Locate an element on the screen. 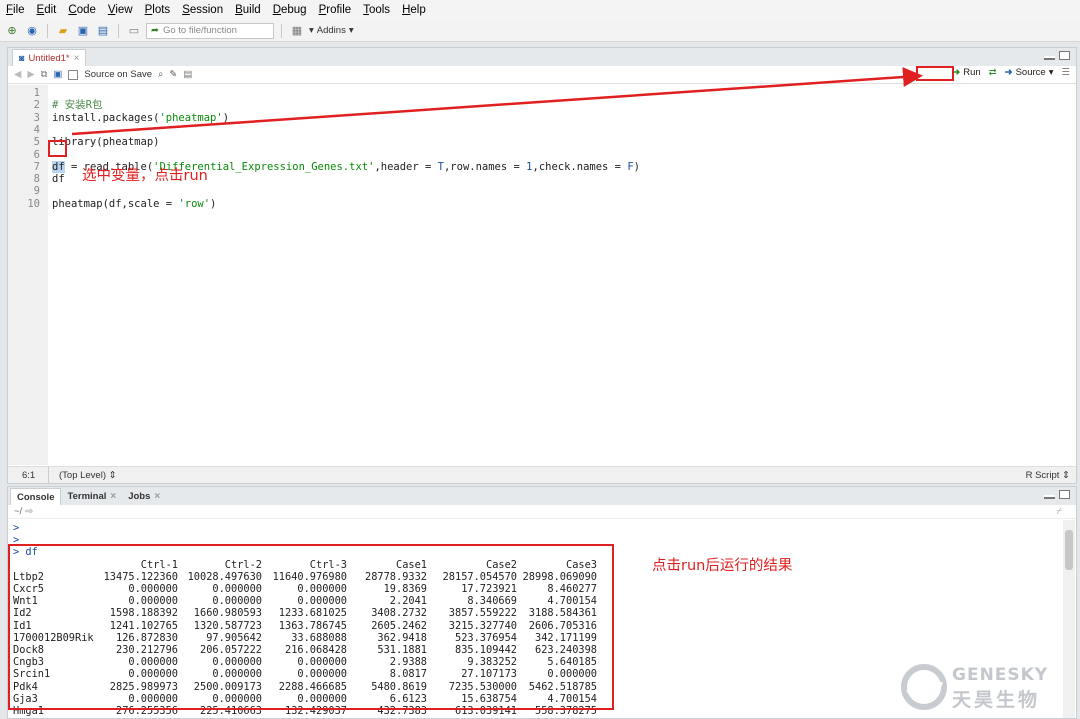 Image resolution: width=1080 pixels, height=719 pixels. genesky-watermark: GENESKY 天昊生物 is located at coordinates (980, 688).